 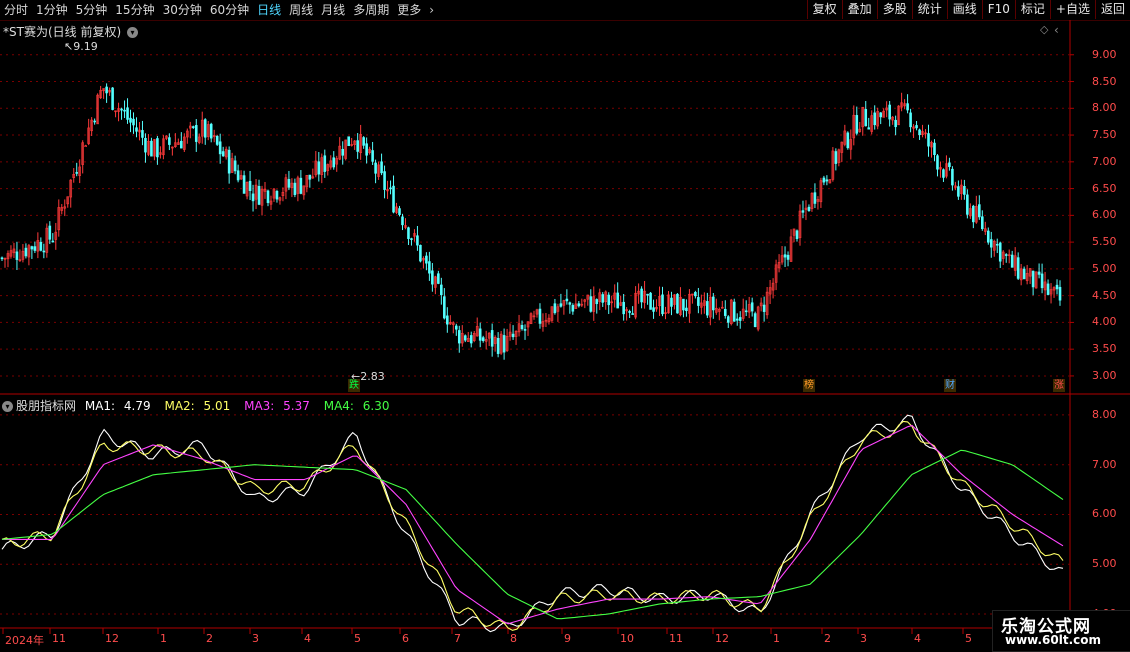 I want to click on low-price-marker: ←2.83, so click(x=368, y=376).